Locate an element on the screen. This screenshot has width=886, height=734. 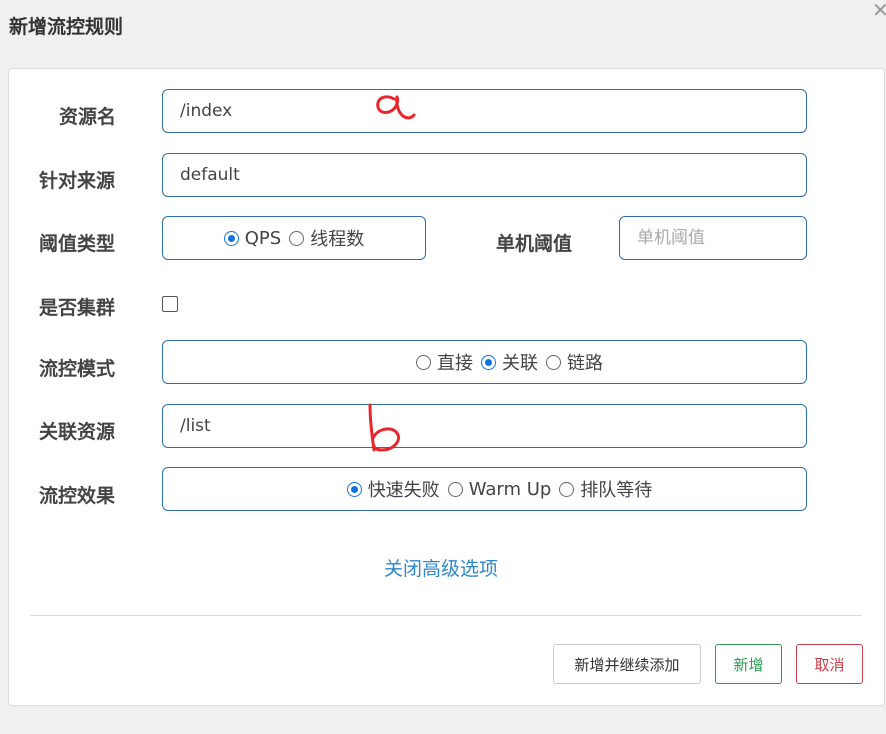
radio-direct: 直接 is located at coordinates (444, 362).